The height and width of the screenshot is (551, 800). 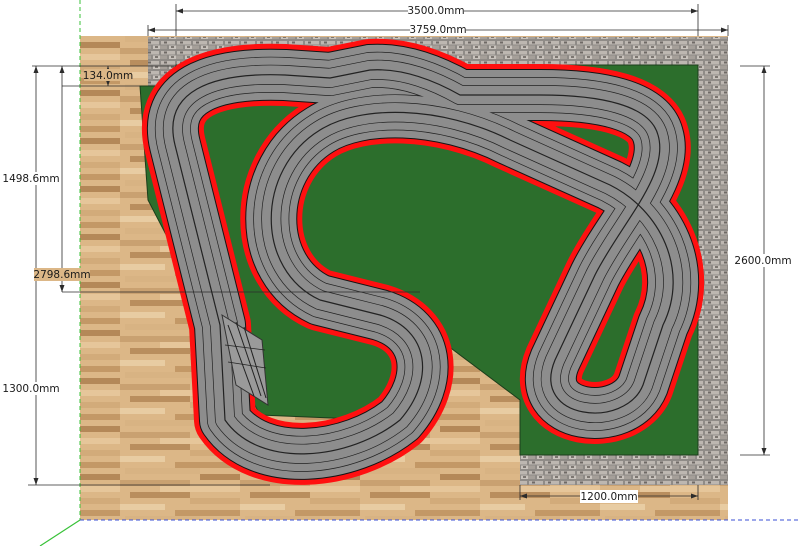 What do you see at coordinates (108, 76) in the screenshot?
I see `dim-top-offset: 134.0mm` at bounding box center [108, 76].